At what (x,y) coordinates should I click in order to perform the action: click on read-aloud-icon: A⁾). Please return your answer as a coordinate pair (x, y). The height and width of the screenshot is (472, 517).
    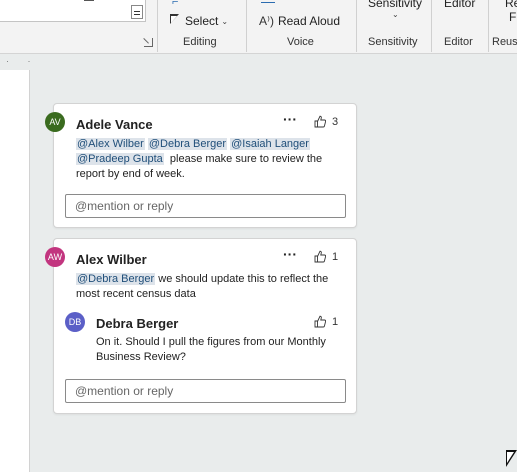
    Looking at the image, I should click on (266, 21).